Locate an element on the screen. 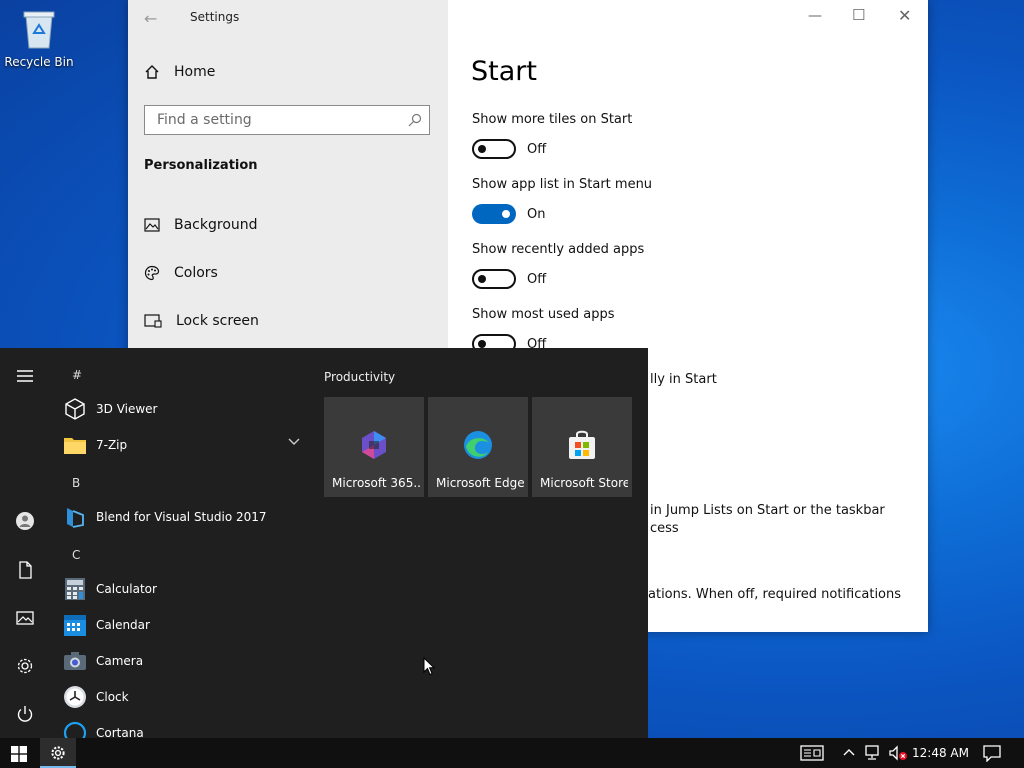 This screenshot has height=768, width=1024. nav-item-colors: Colors is located at coordinates (181, 273).